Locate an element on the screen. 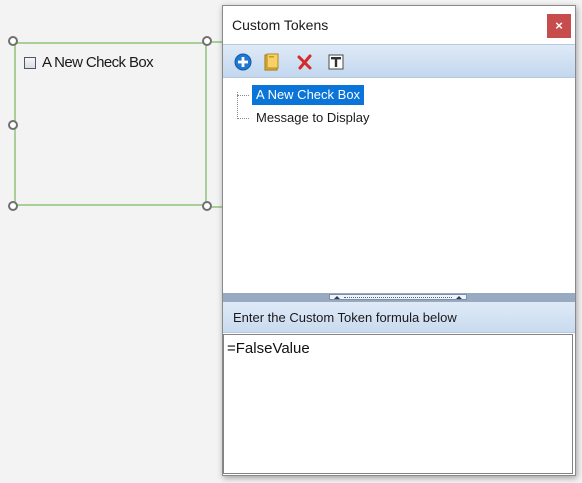 The height and width of the screenshot is (483, 582). tree-item-a-new-check-box: A New Check Box is located at coordinates (308, 95).